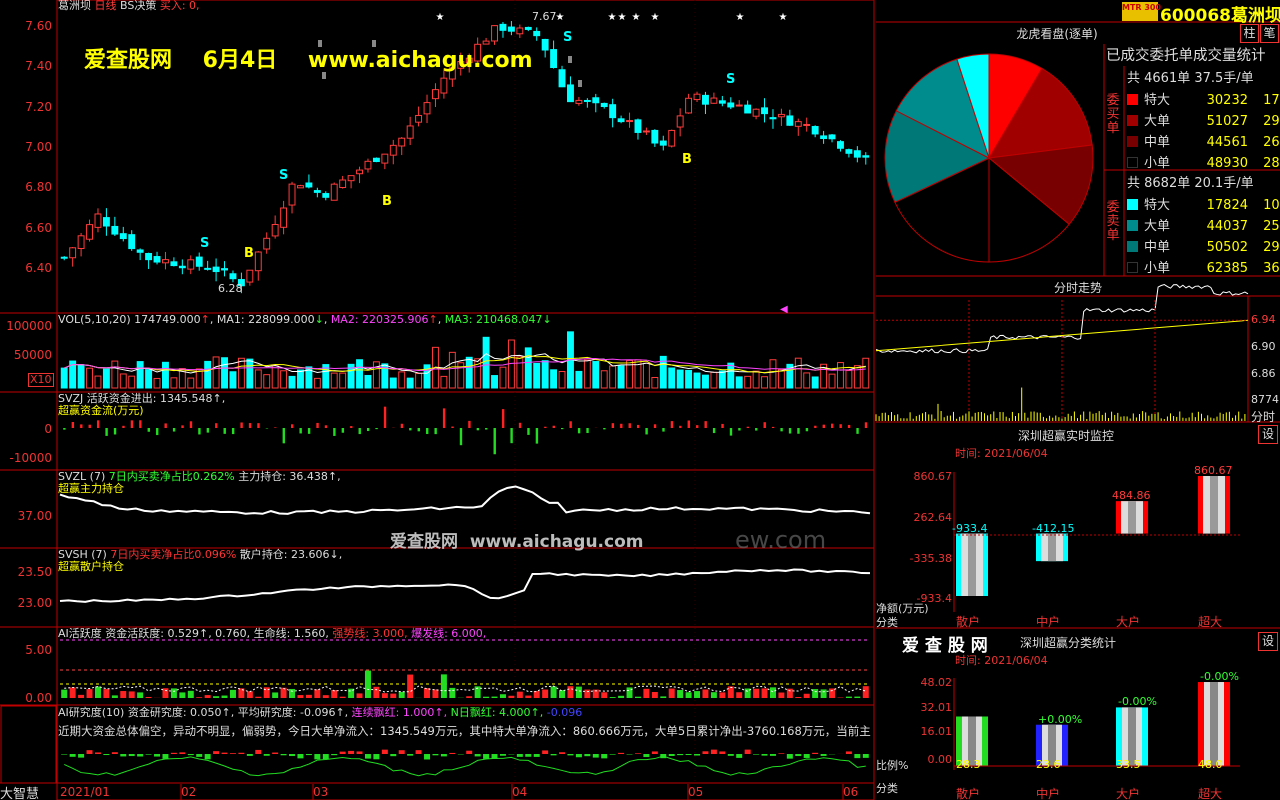 The width and height of the screenshot is (1280, 800). Describe the element at coordinates (493, 319) in the screenshot. I see `vol-ma3: MA3: 210468.047` at that location.